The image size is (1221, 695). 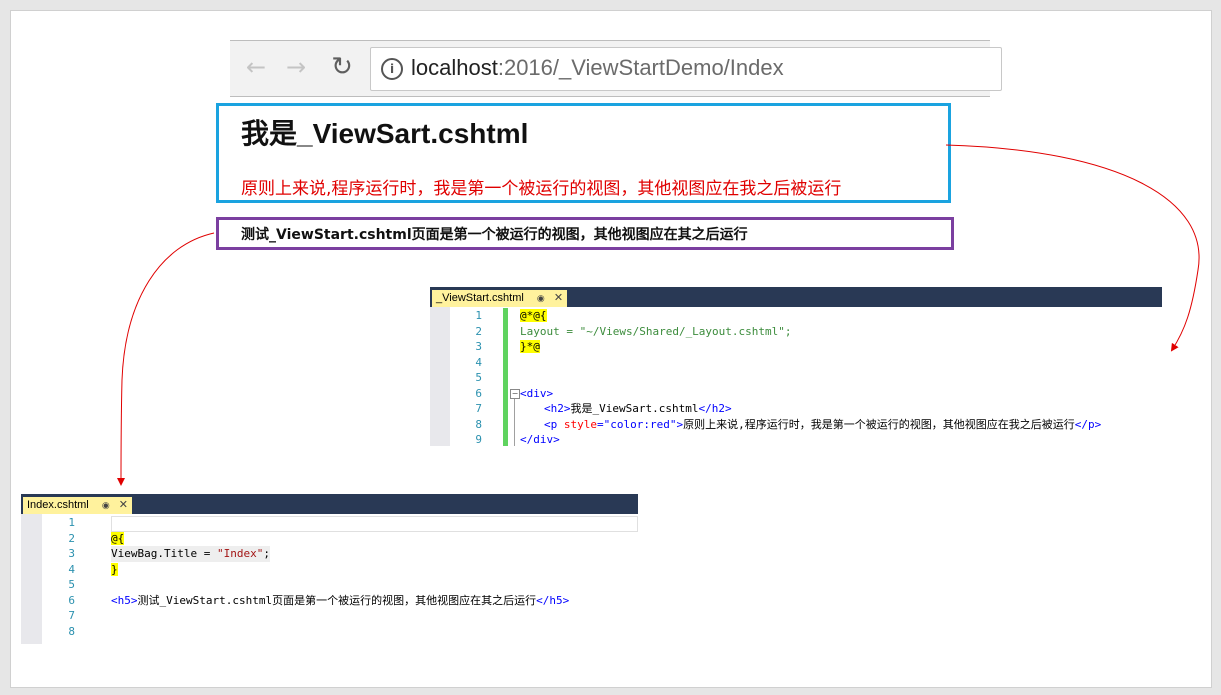 What do you see at coordinates (385, 133) in the screenshot?
I see `layout-heading: 我是_ViewSart.cshtml` at bounding box center [385, 133].